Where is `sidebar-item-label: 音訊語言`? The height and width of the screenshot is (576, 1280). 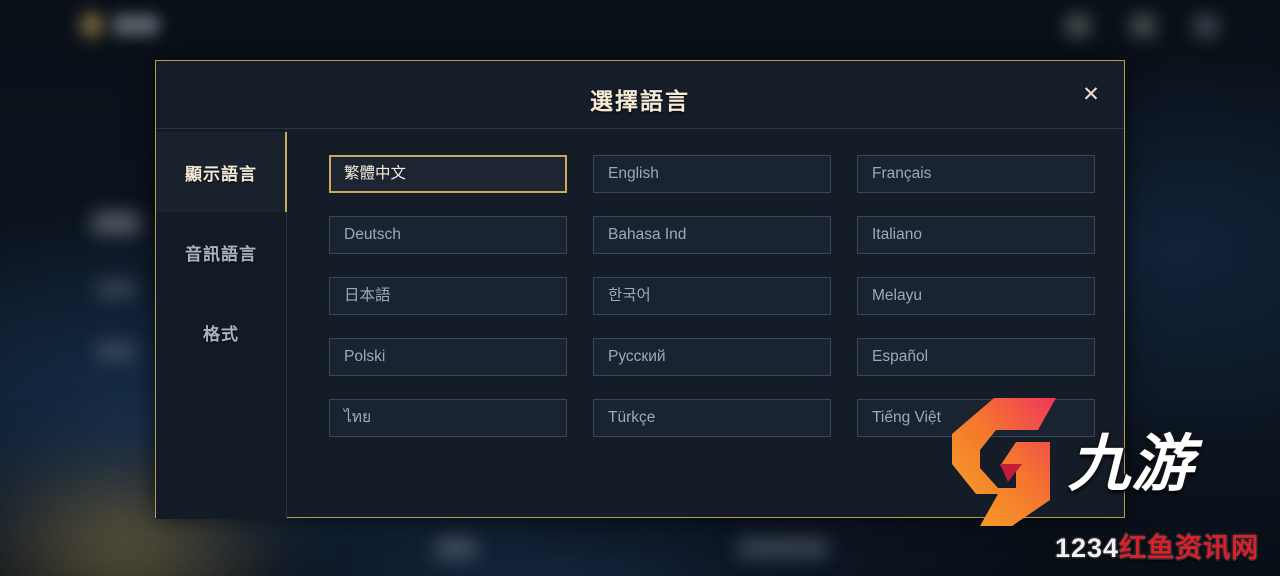
sidebar-item-label: 音訊語言 is located at coordinates (221, 254).